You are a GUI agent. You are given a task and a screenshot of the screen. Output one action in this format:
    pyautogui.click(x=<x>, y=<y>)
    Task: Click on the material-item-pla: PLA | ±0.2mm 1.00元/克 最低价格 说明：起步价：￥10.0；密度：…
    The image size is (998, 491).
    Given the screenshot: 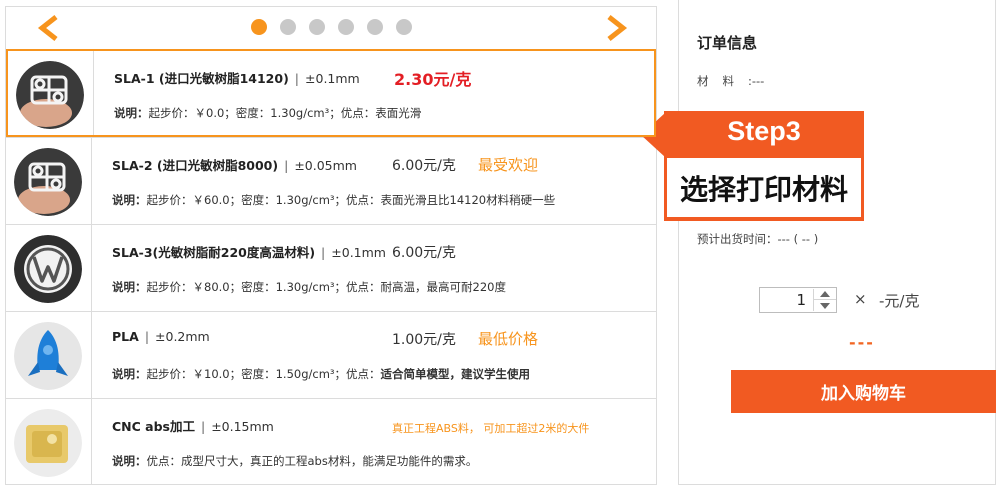 What is the action you would take?
    pyautogui.click(x=331, y=354)
    